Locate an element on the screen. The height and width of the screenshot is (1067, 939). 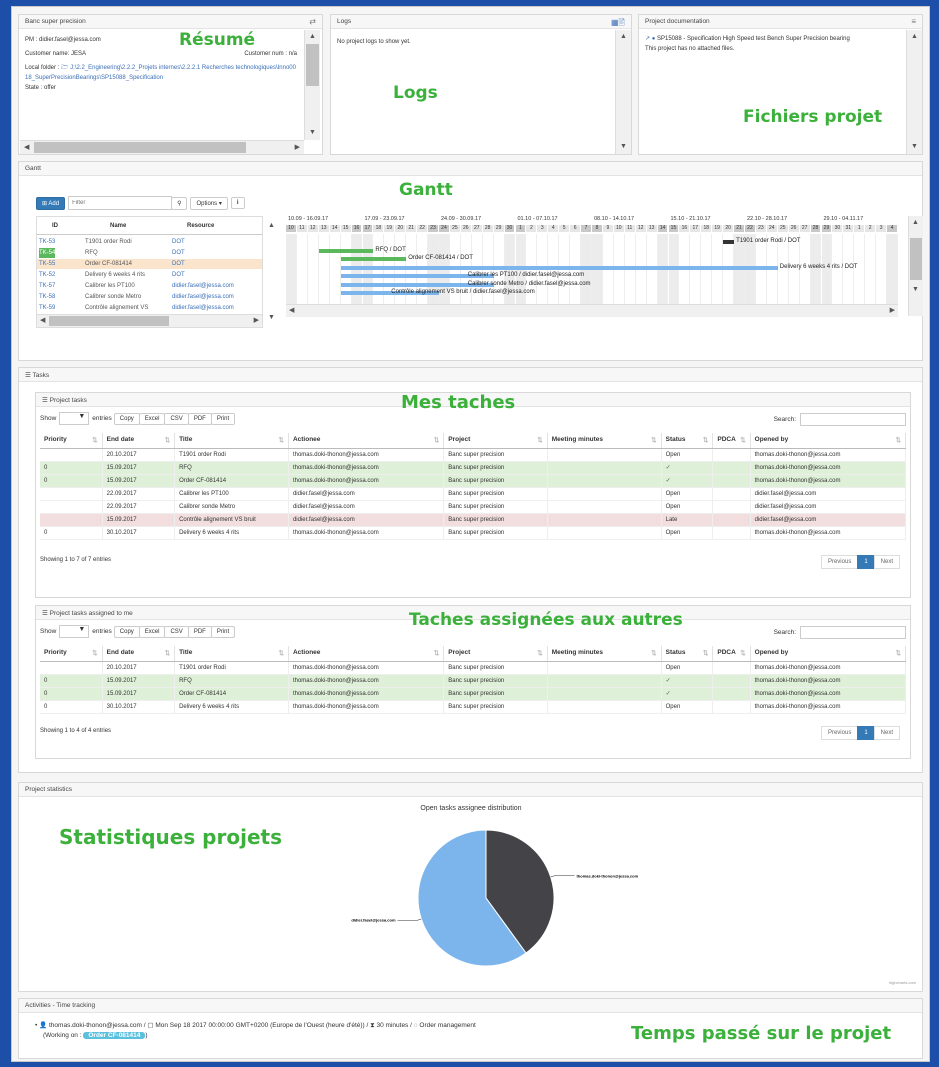
gantt-search-button: ⚲ is located at coordinates (179, 203).